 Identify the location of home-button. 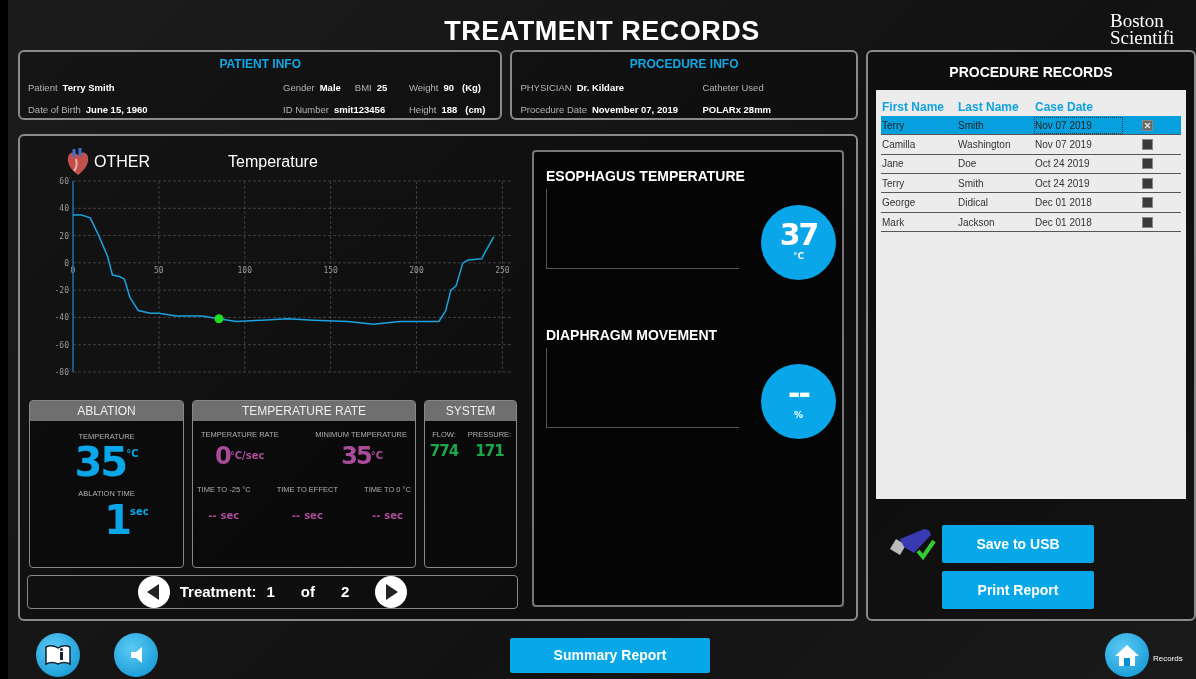
(1127, 655).